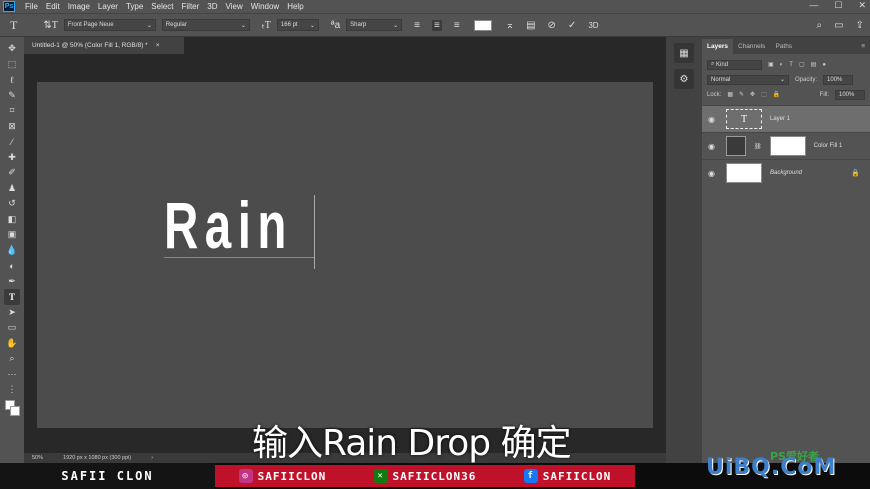  Describe the element at coordinates (758, 146) in the screenshot. I see `mask-link-icon: ⛓` at that location.